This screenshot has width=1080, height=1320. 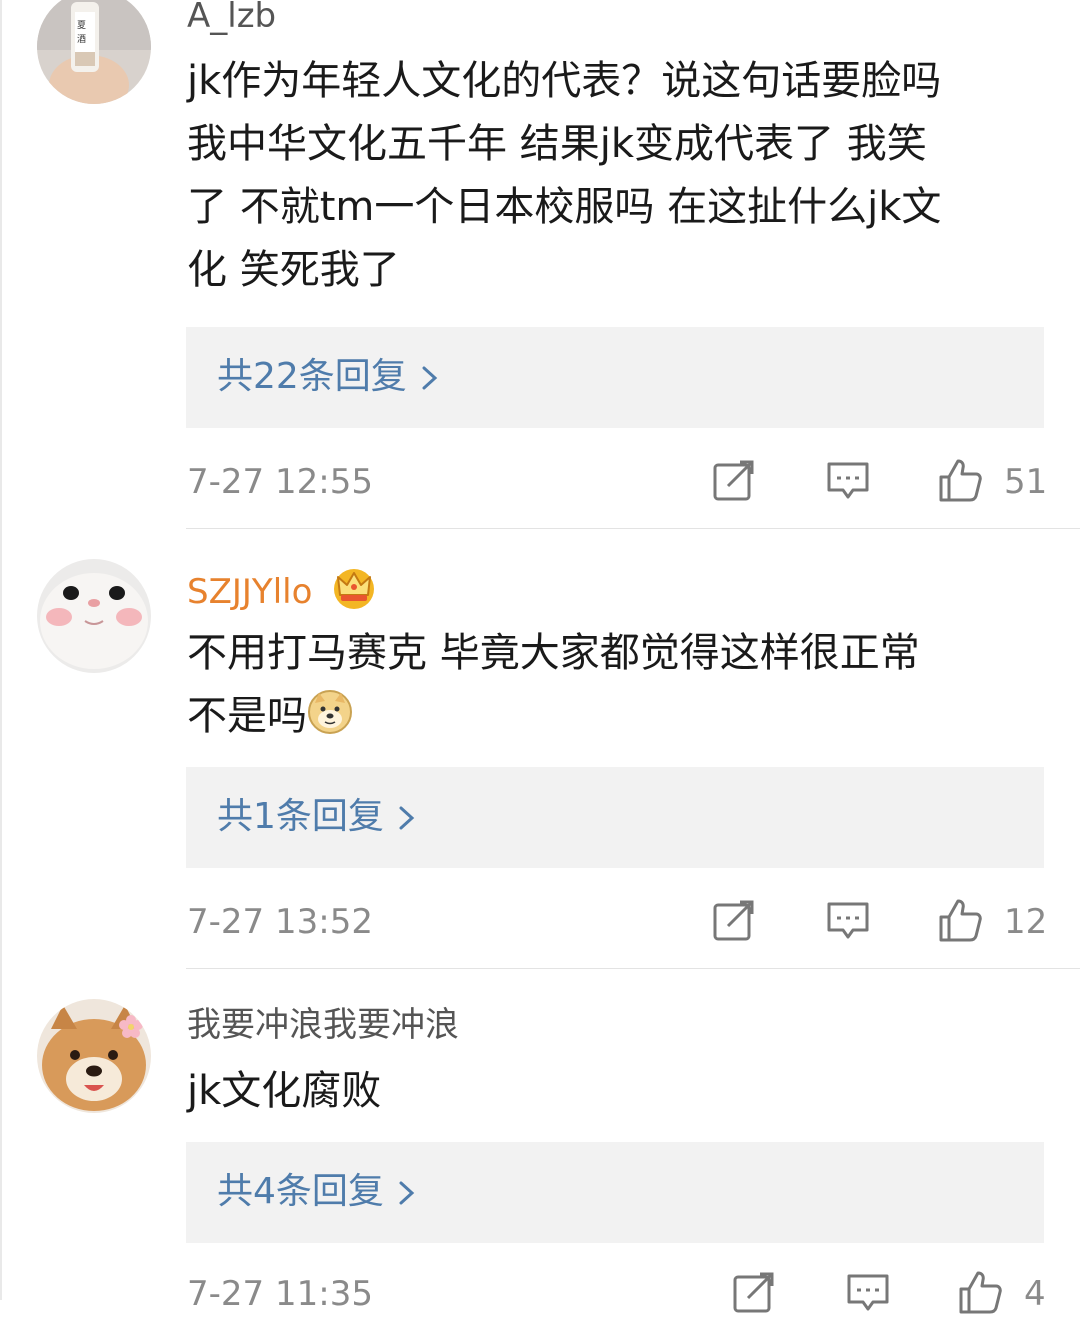 What do you see at coordinates (615, 377) in the screenshot?
I see `view-replies-button: 共22条回复` at bounding box center [615, 377].